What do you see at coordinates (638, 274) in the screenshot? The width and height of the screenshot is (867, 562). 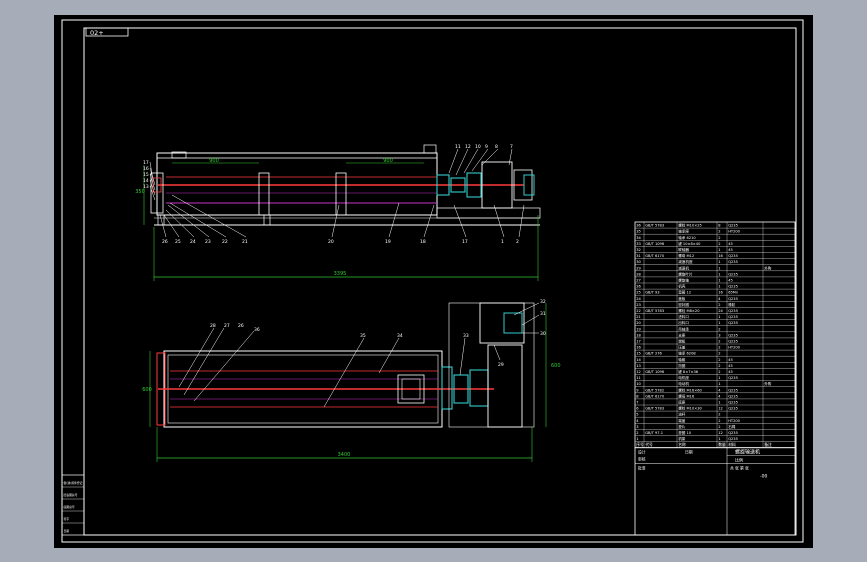 I see `bom-cell: 28` at bounding box center [638, 274].